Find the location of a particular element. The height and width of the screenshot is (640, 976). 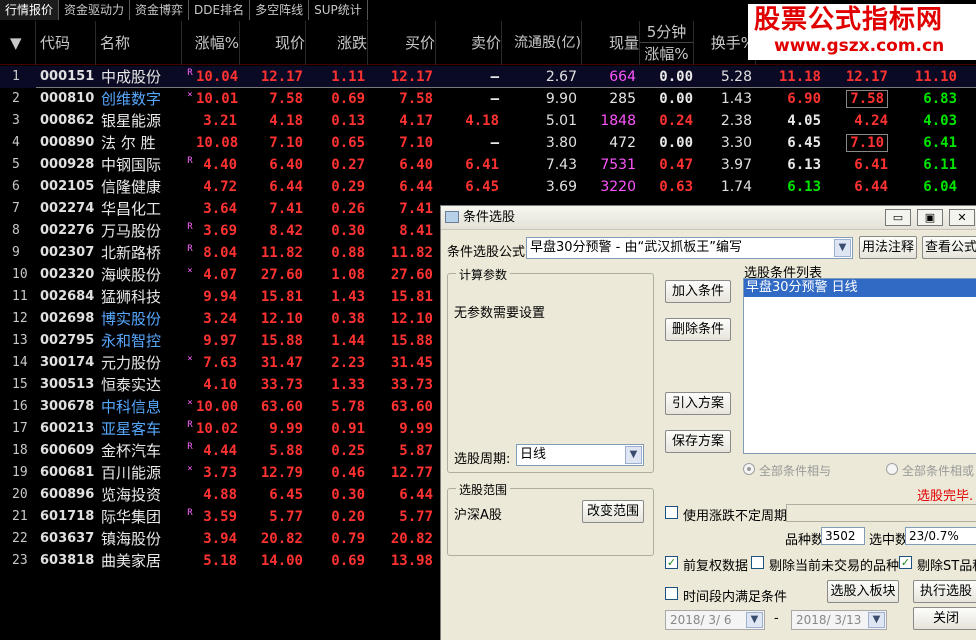

stock-code: 002307 is located at coordinates (67, 252).